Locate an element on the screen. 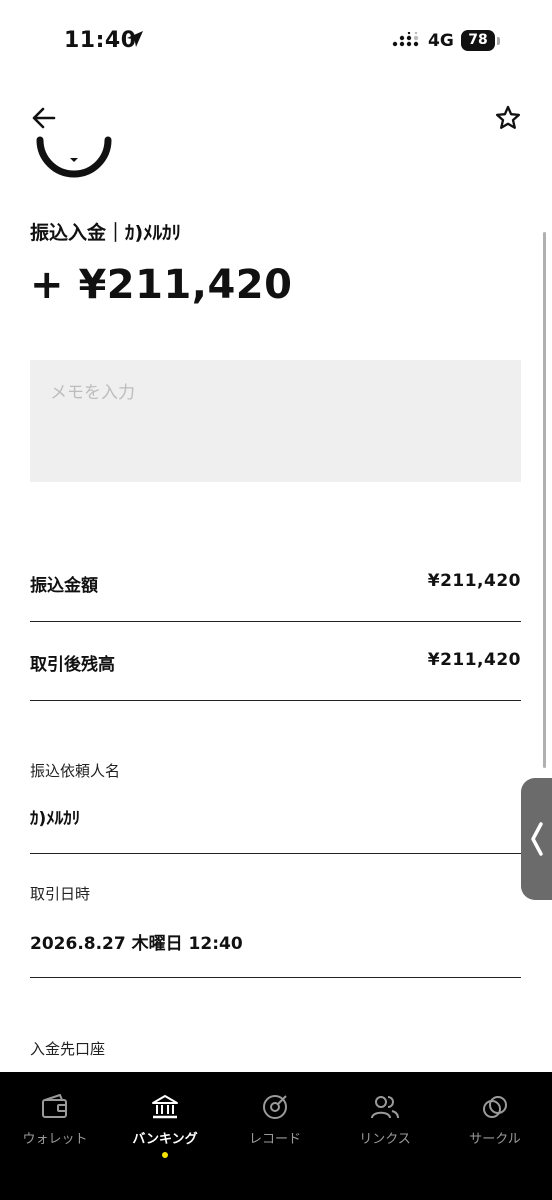  tab-record: レコード is located at coordinates (275, 1136).